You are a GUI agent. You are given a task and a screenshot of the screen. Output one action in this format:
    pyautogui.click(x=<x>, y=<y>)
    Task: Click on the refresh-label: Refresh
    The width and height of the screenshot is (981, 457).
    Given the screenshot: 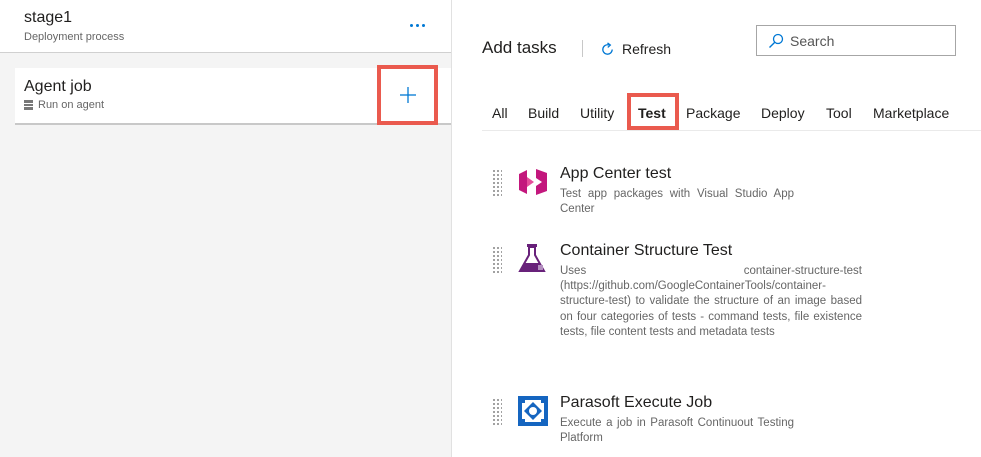 What is the action you would take?
    pyautogui.click(x=647, y=49)
    